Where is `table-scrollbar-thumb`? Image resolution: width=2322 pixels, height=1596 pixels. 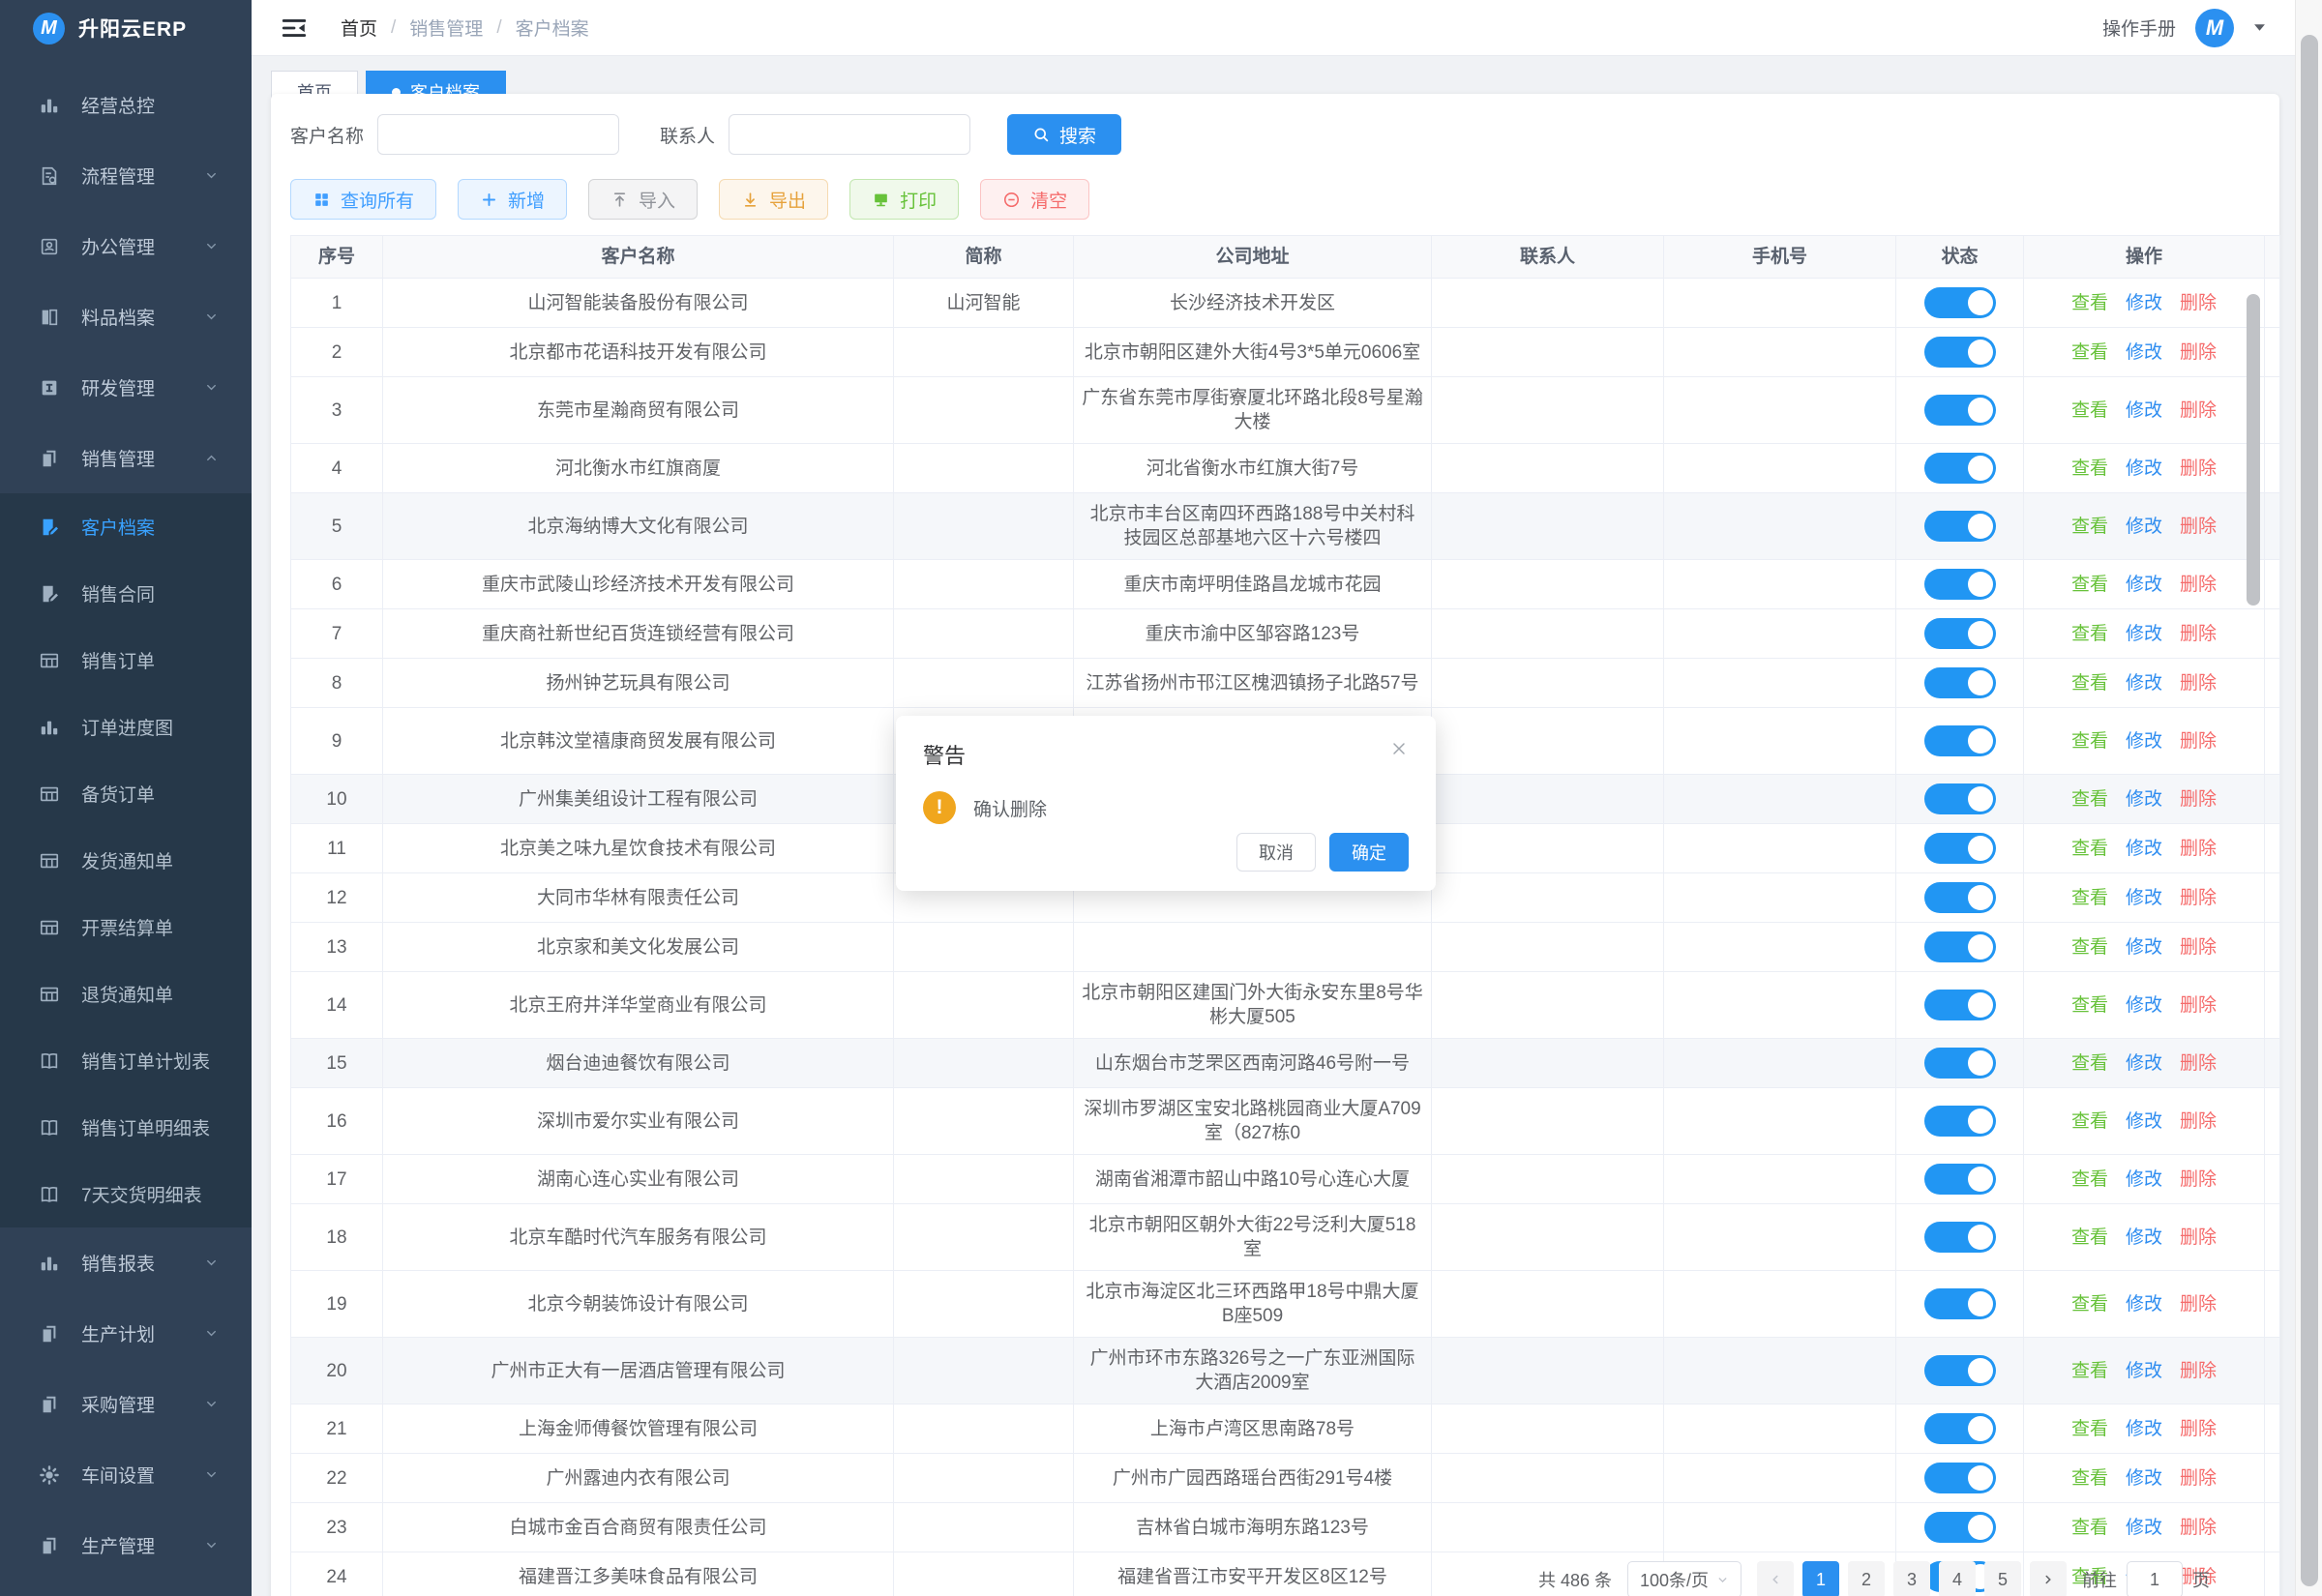 table-scrollbar-thumb is located at coordinates (2253, 450).